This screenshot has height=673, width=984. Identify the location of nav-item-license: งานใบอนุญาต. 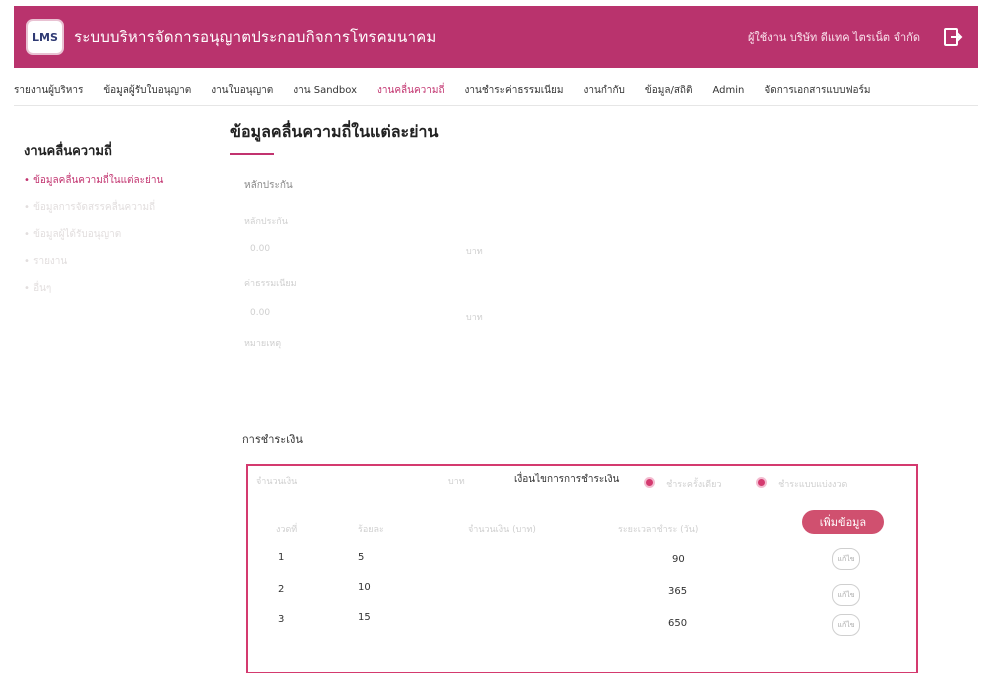
(242, 90).